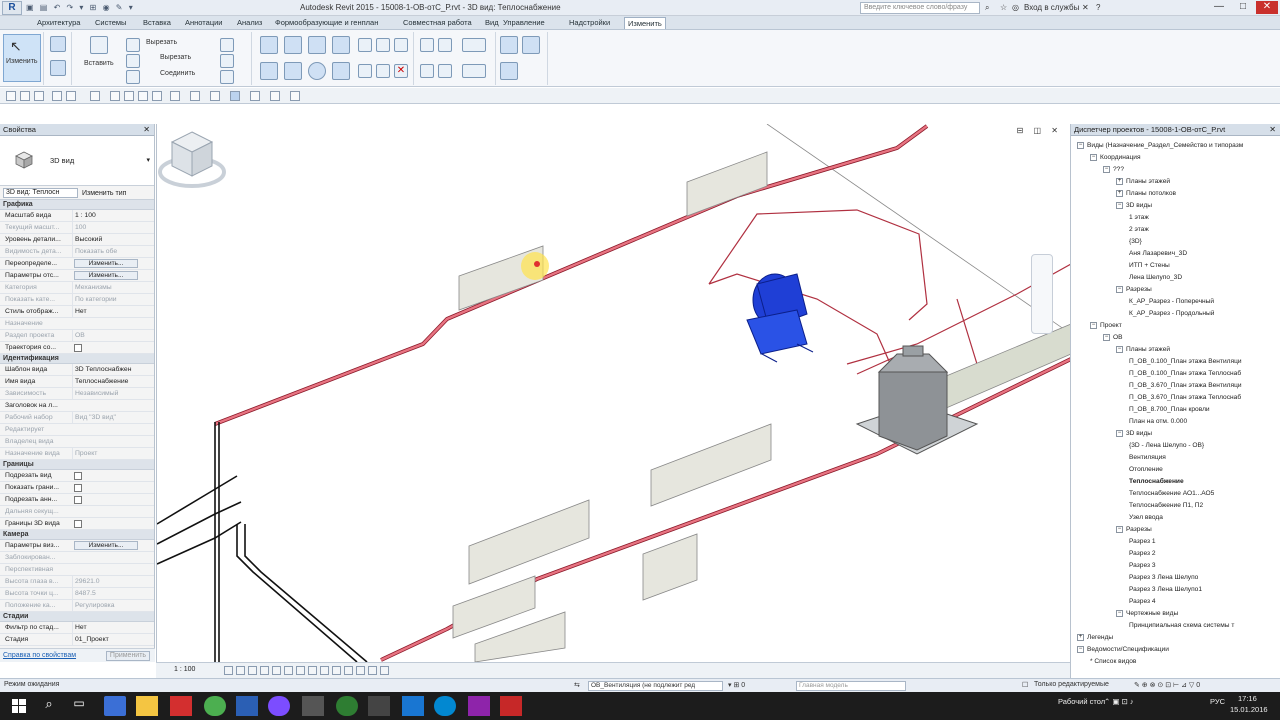 The height and width of the screenshot is (720, 1280). Describe the element at coordinates (247, 706) in the screenshot. I see `revit-icon` at that location.